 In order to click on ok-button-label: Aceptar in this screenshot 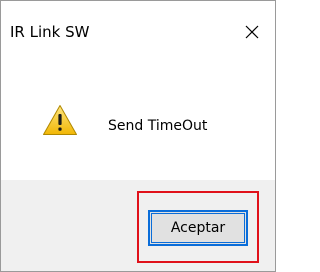, I will do `click(198, 228)`.